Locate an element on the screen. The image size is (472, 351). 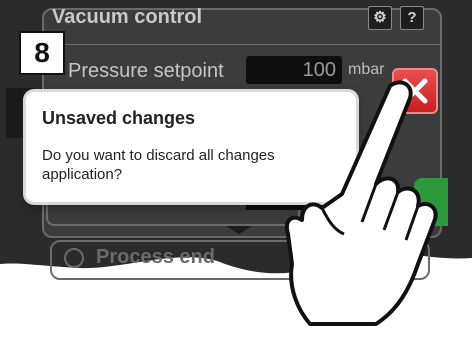
step-number-badge: 8 is located at coordinates (42, 53).